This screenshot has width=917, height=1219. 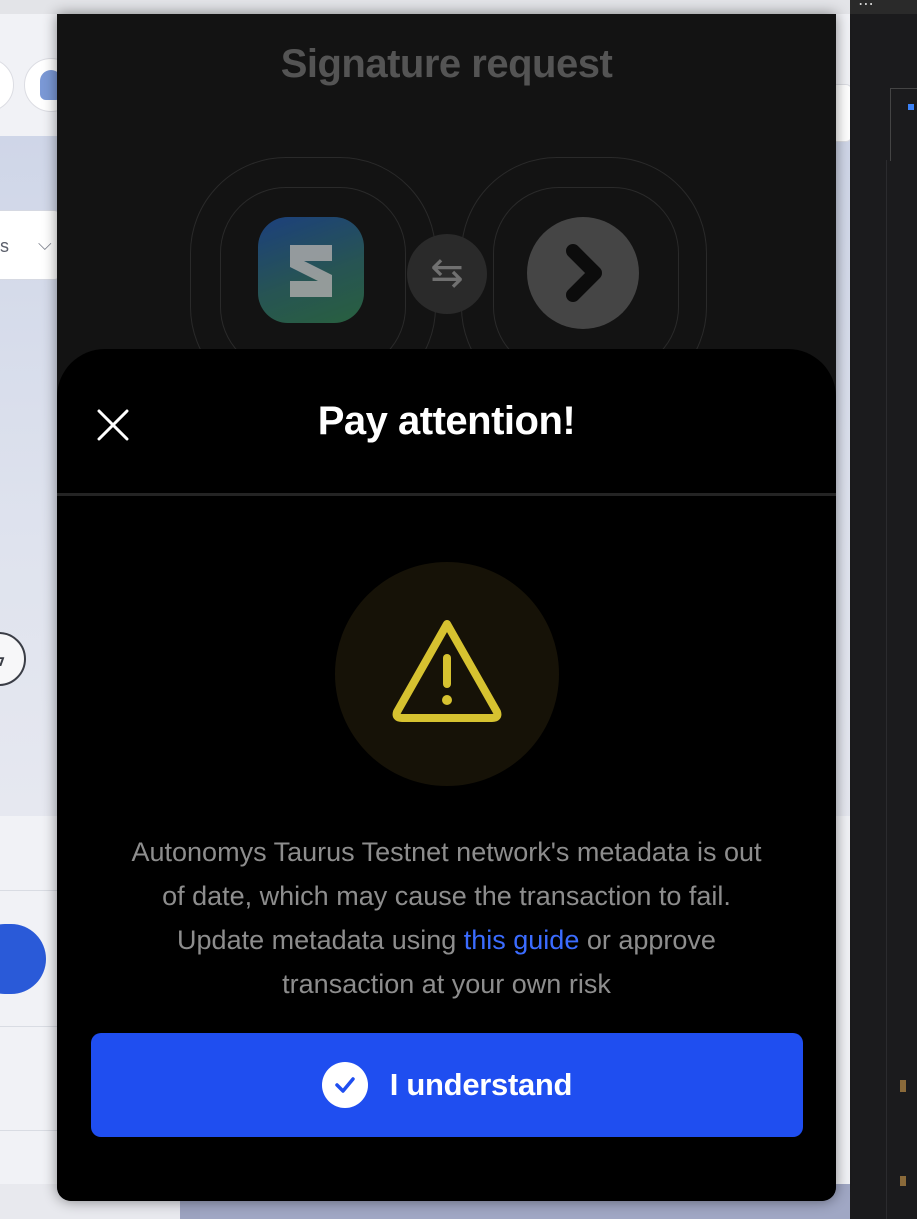 What do you see at coordinates (886, 689) in the screenshot?
I see `panel-divider` at bounding box center [886, 689].